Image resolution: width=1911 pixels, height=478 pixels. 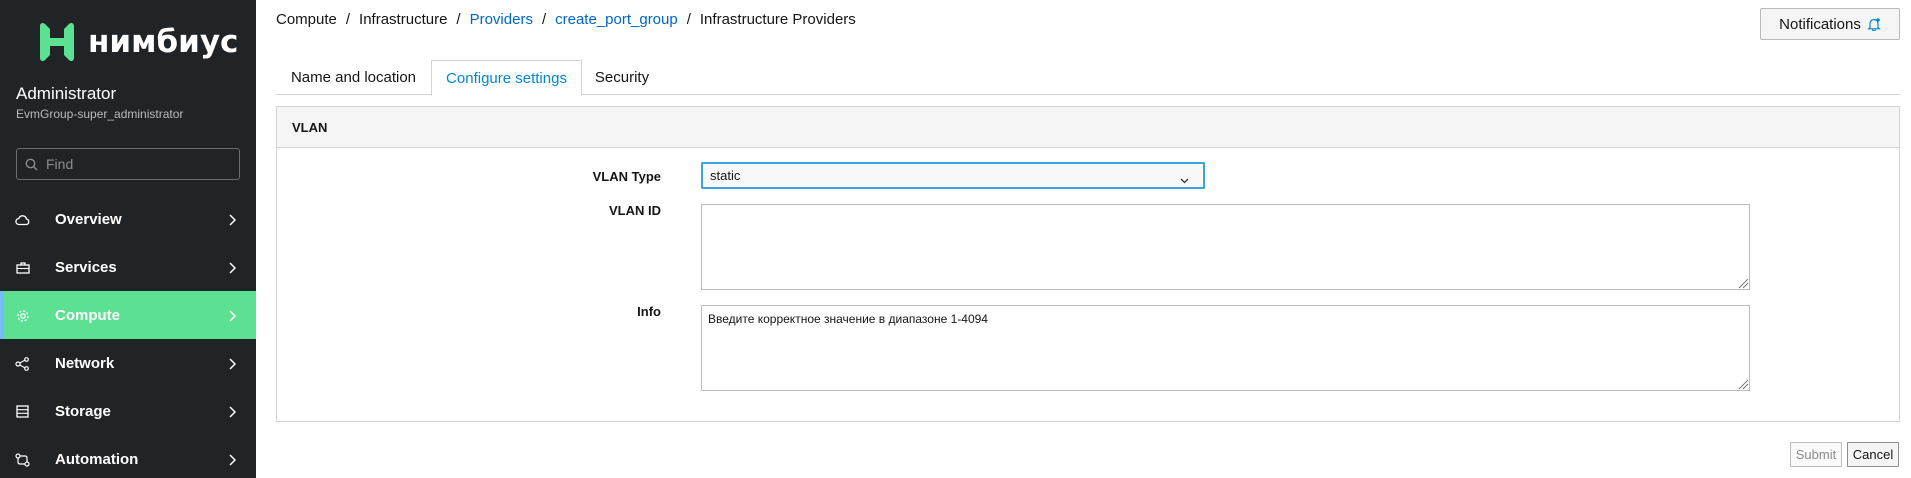 I want to click on notifications-label: Notifications, so click(x=1820, y=24).